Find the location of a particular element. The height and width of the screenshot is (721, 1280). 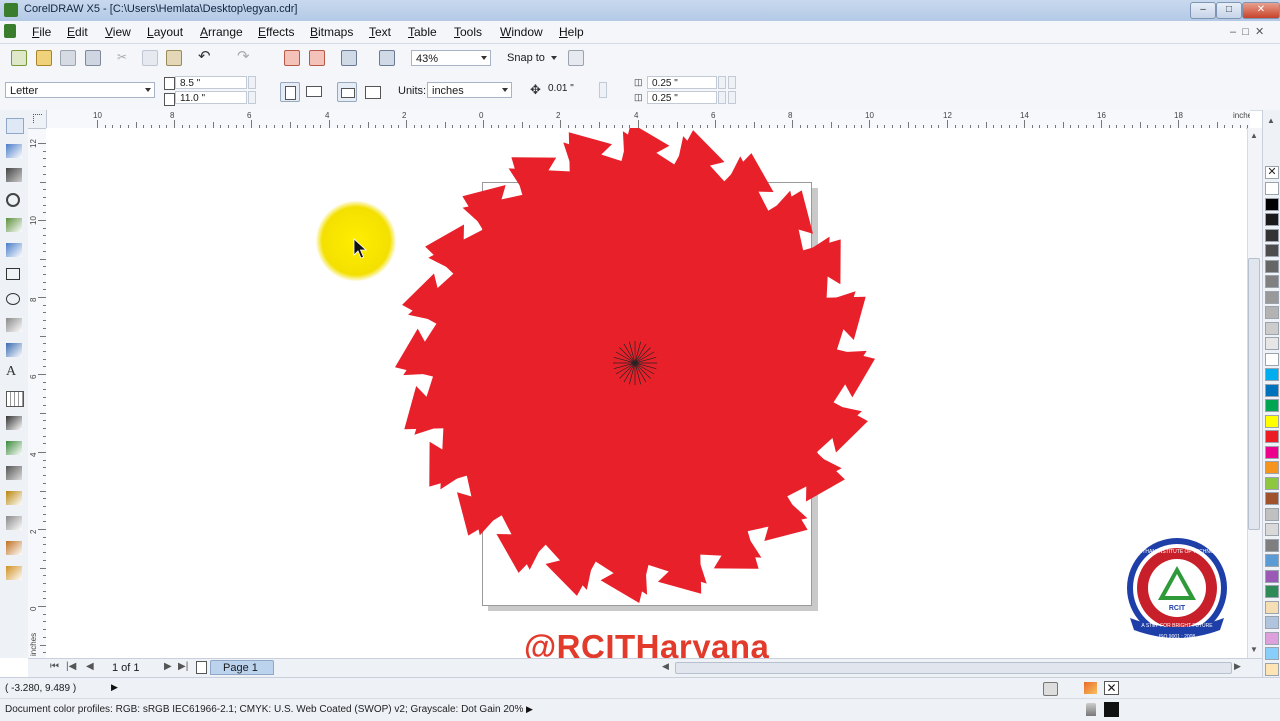

vertical-ruler: 12 10 8 6 4 2 0 inches is located at coordinates (37, 393).